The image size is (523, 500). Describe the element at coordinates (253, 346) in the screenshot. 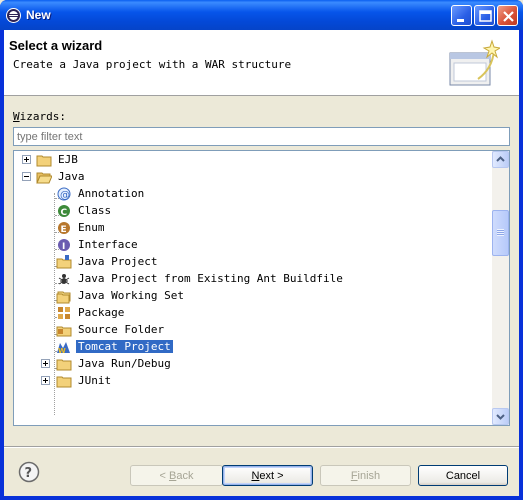

I see `tree-item-tomcat-project: W Tomcat Project` at that location.